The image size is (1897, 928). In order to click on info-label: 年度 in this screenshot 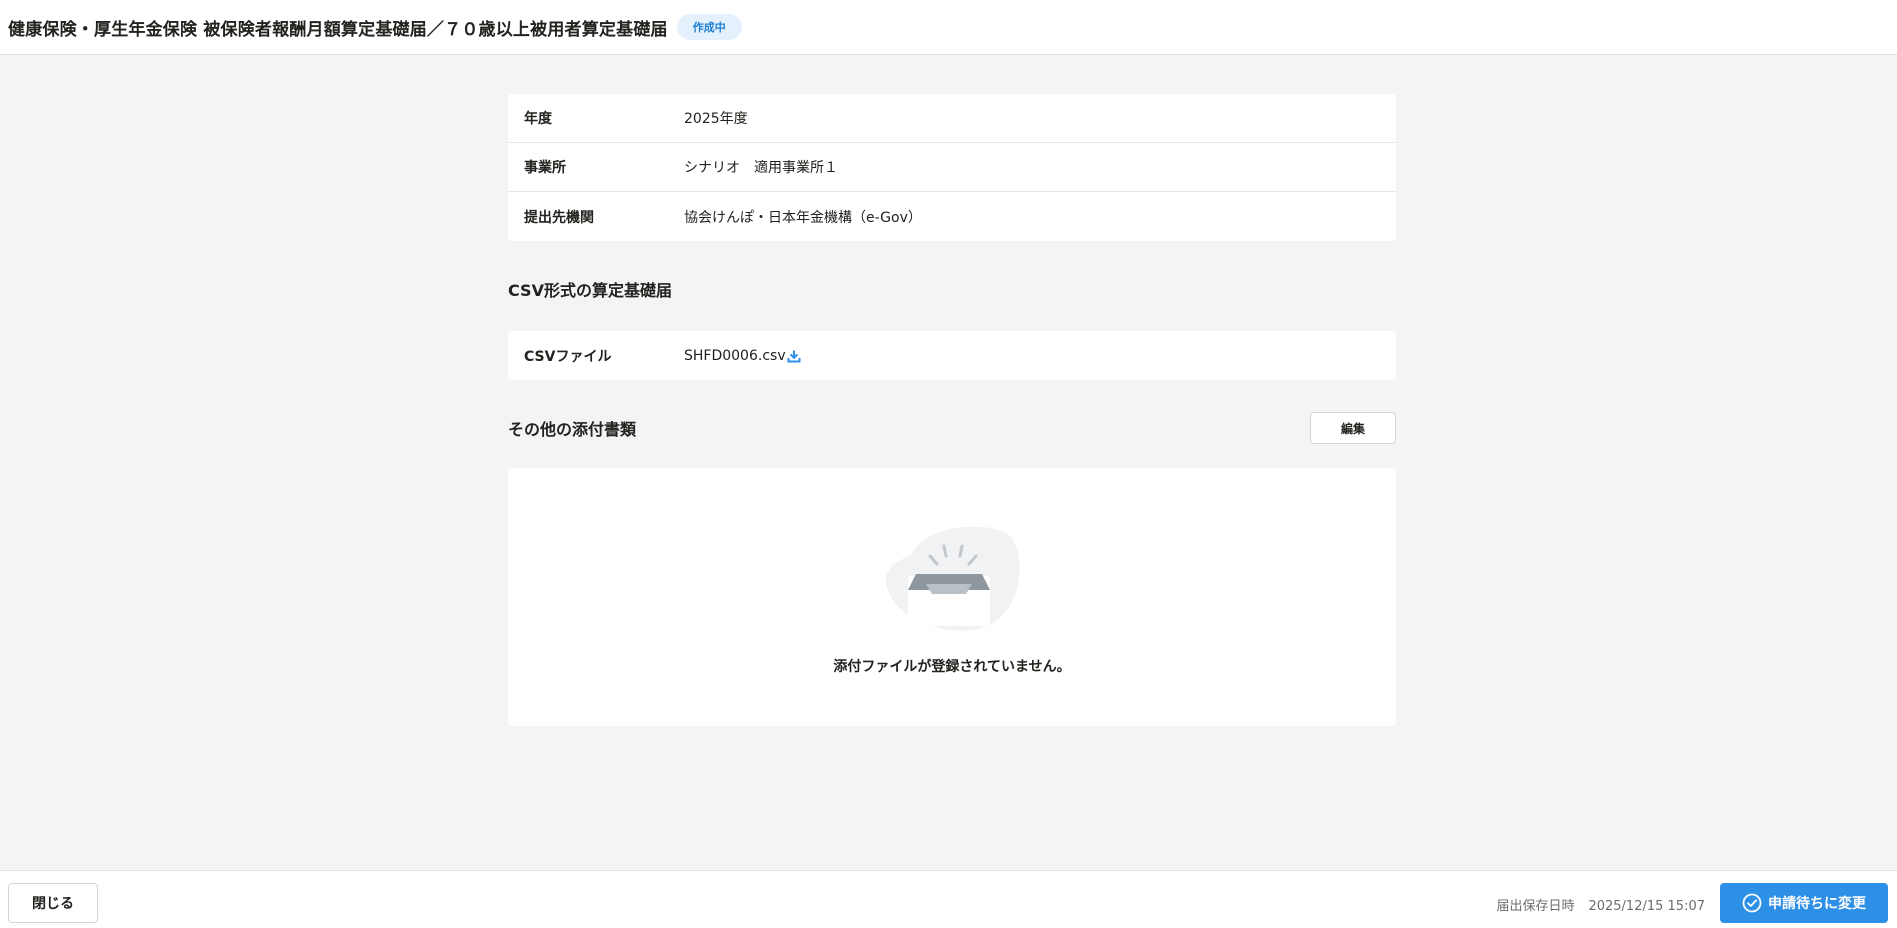, I will do `click(538, 119)`.